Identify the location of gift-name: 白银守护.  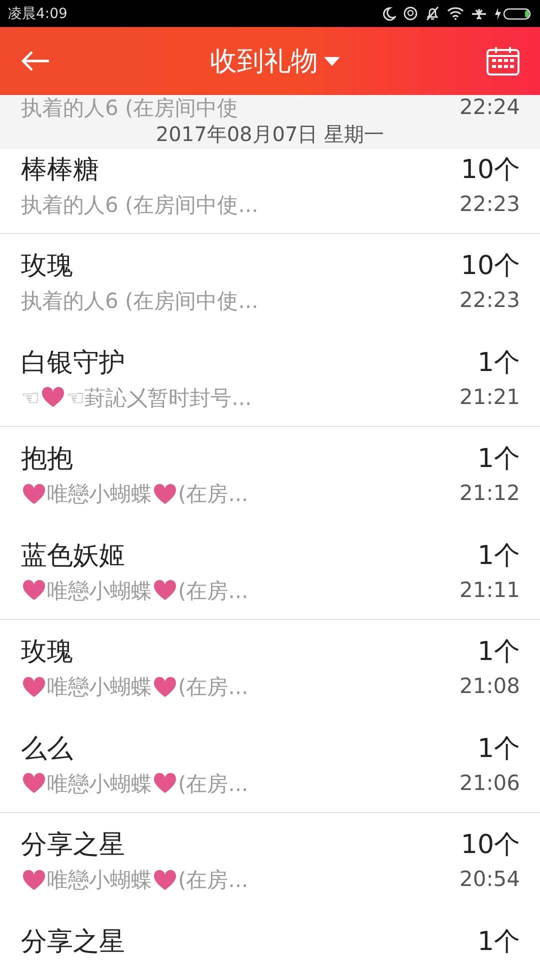
(73, 362).